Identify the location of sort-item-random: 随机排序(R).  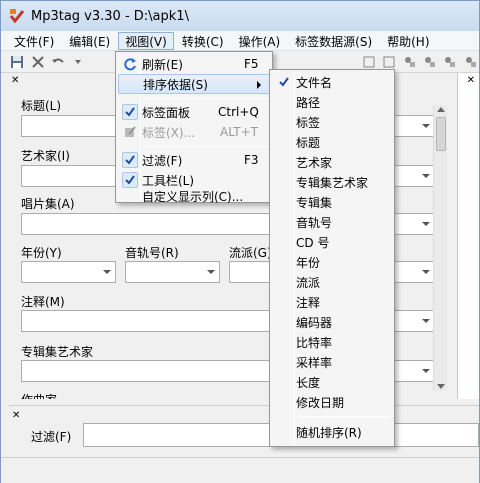
(332, 432).